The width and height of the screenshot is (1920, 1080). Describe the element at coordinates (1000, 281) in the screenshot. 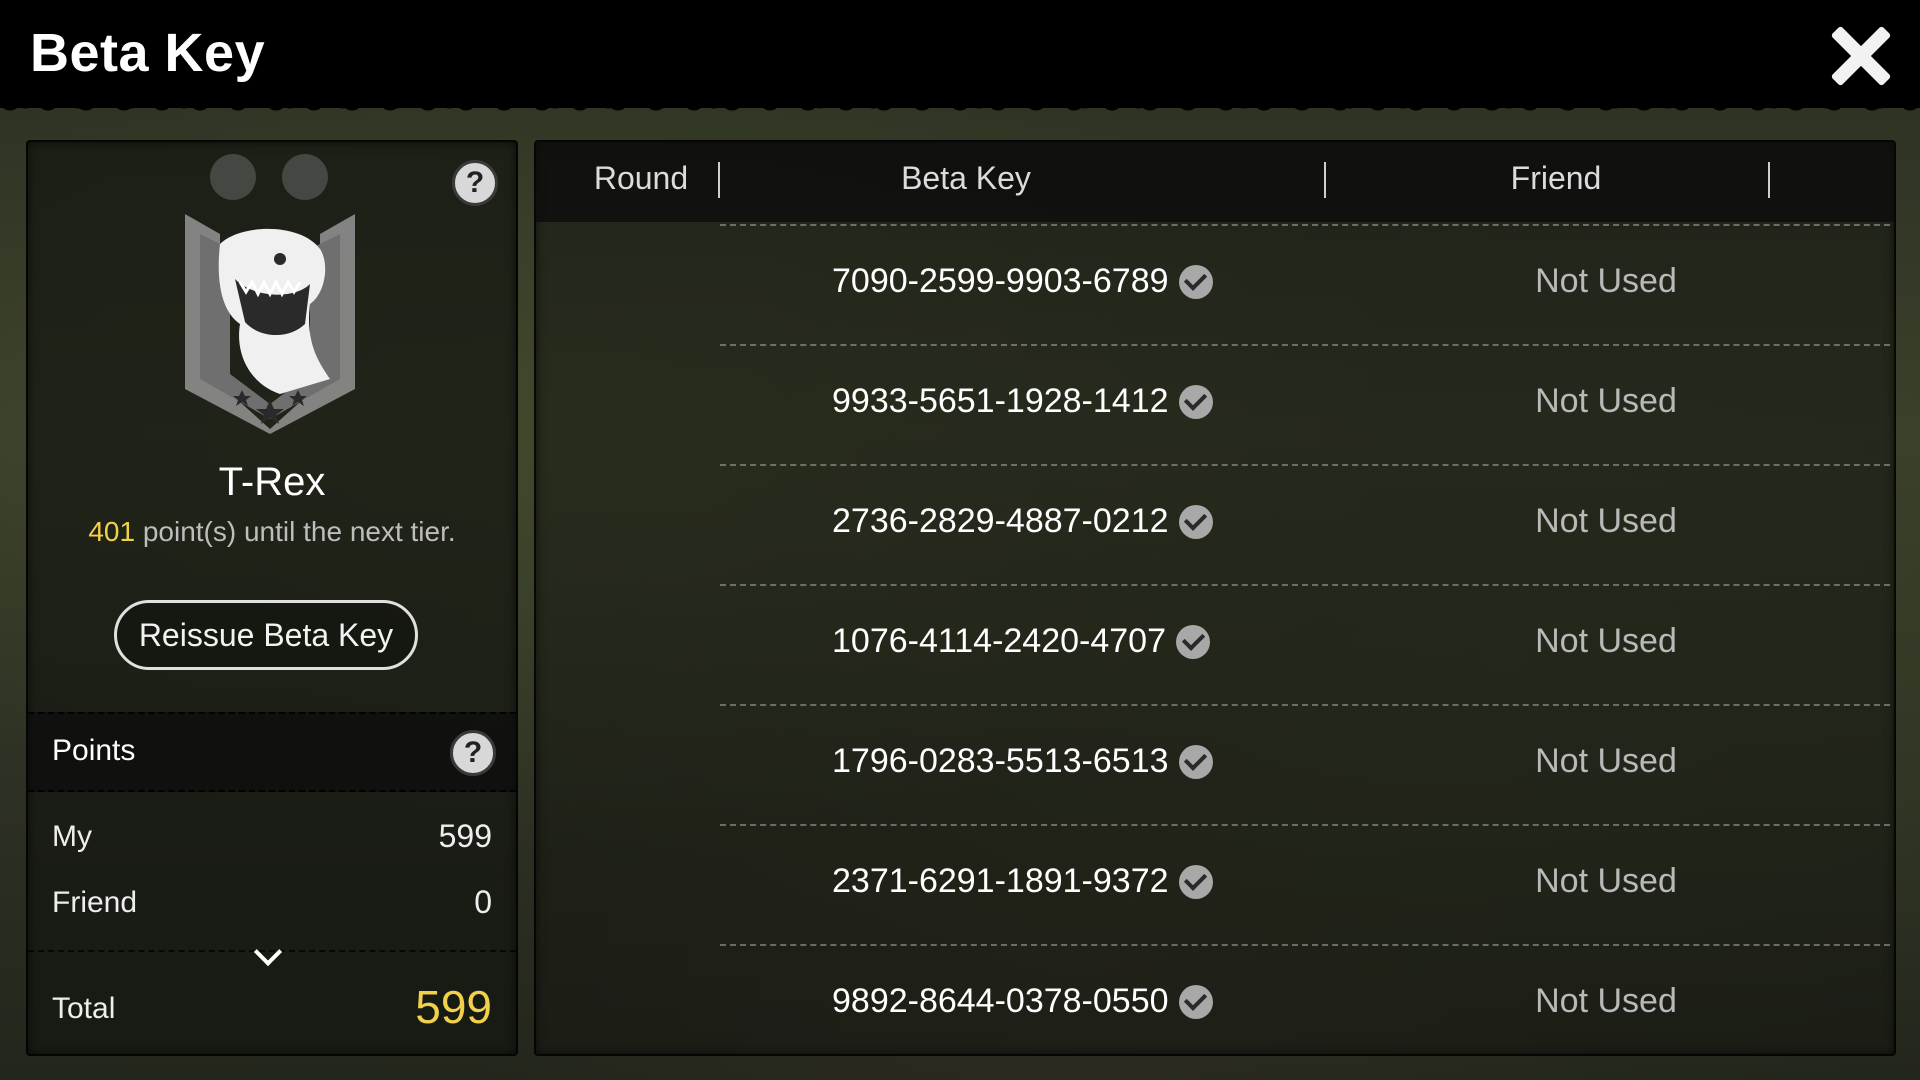

I see `beta-key-value: 7090-2599-9903-6789` at that location.